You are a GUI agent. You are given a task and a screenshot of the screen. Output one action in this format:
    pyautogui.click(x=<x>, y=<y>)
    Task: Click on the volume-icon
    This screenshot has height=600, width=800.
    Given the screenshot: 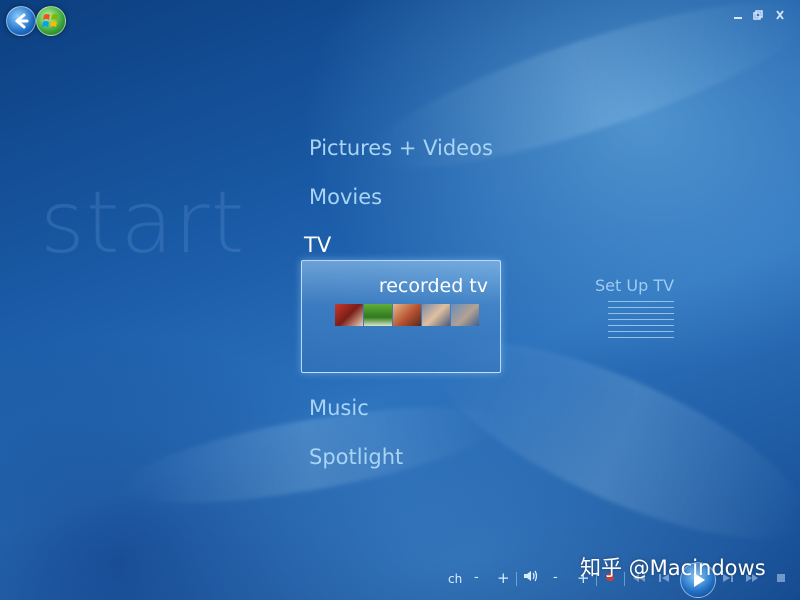 What is the action you would take?
    pyautogui.click(x=531, y=576)
    